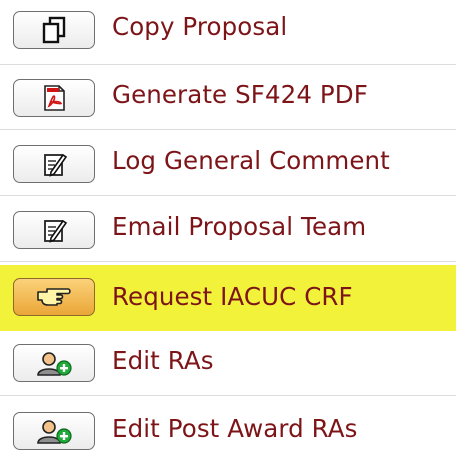 This screenshot has width=456, height=460. I want to click on menu-item-label: Log General Comment, so click(251, 160).